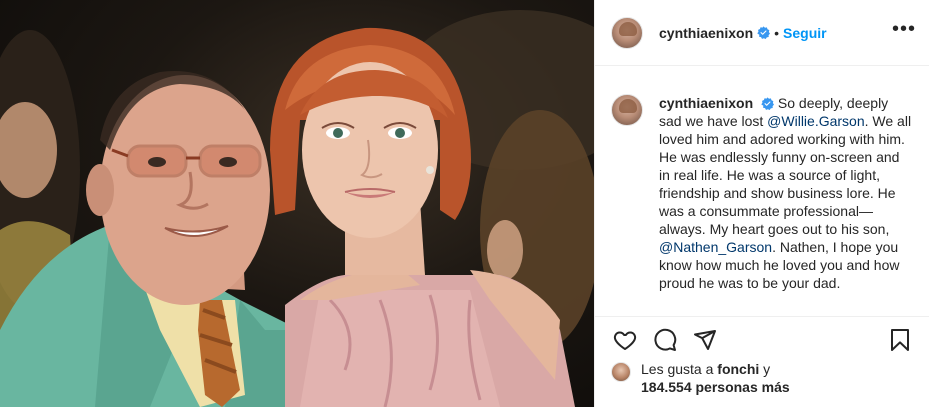 The image size is (929, 407). I want to click on action-bar, so click(762, 339).